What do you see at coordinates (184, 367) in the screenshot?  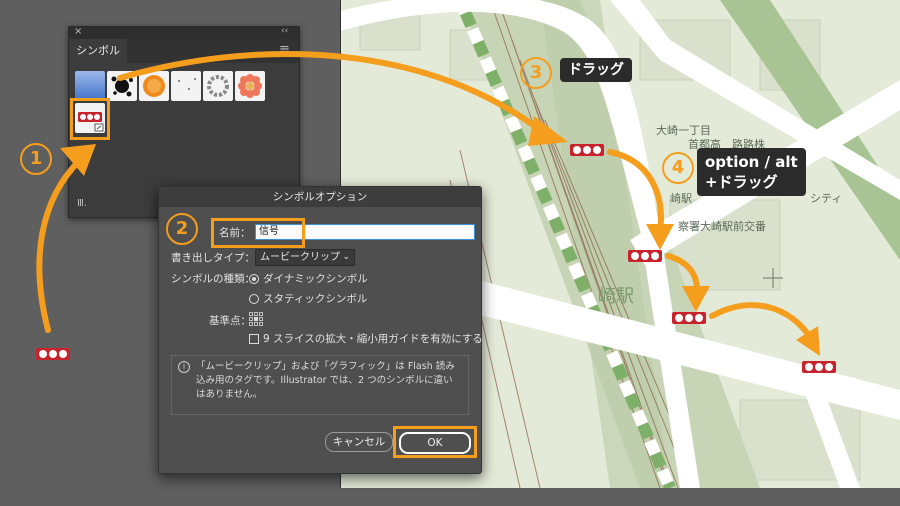 I see `info-icon: i` at bounding box center [184, 367].